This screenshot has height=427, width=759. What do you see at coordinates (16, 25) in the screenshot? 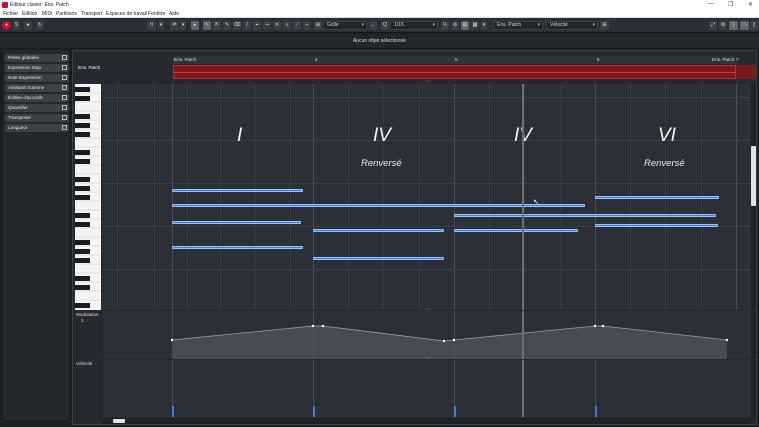
I see `solo-icon: S` at bounding box center [16, 25].